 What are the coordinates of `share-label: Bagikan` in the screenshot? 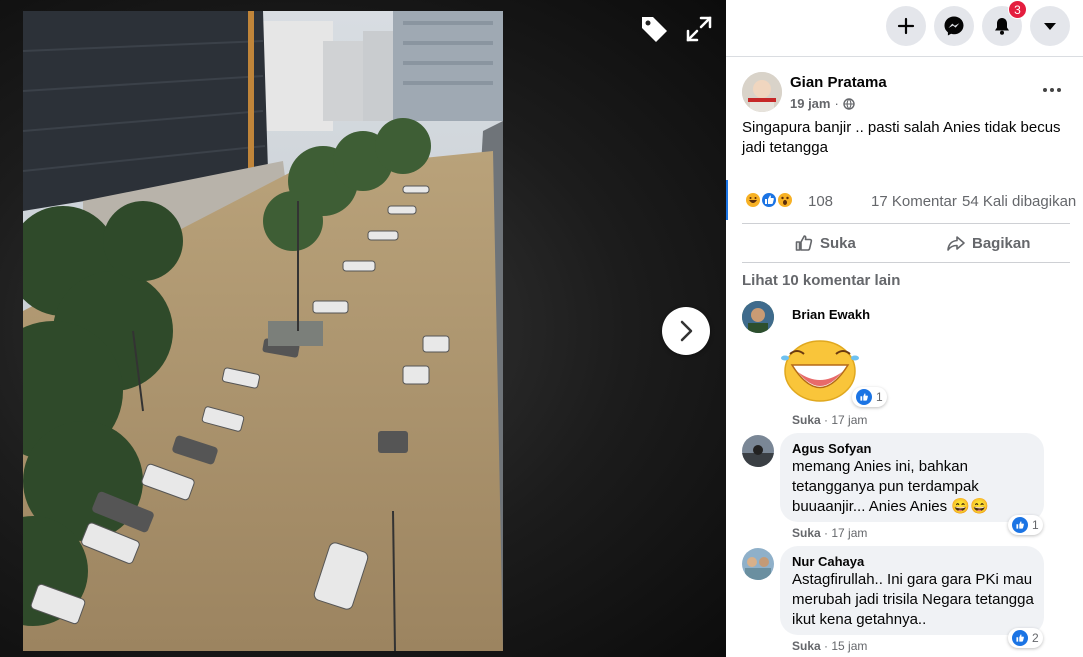 It's located at (1001, 243).